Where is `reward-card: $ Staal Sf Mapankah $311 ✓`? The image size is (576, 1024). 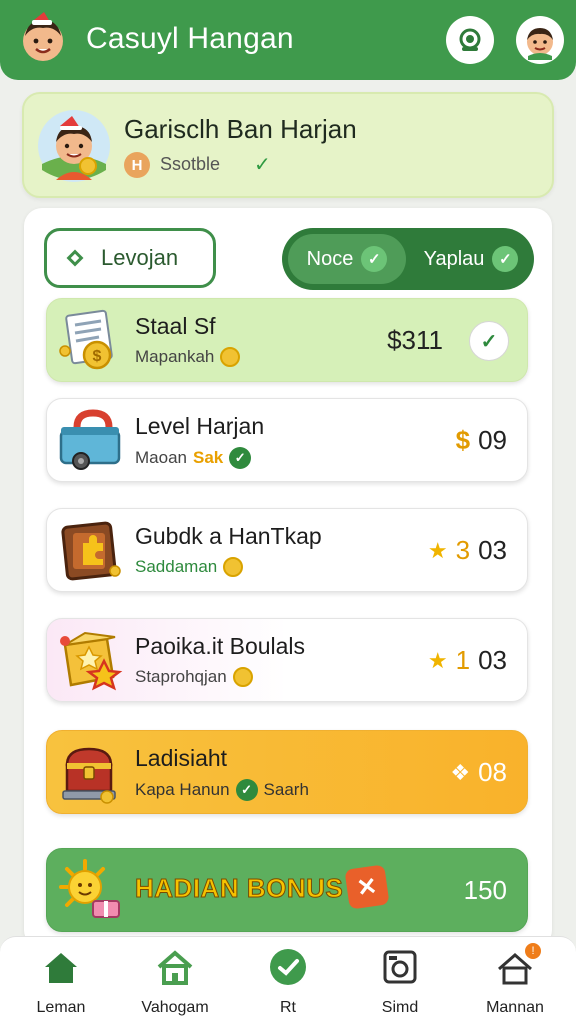 reward-card: $ Staal Sf Mapankah $311 ✓ is located at coordinates (287, 340).